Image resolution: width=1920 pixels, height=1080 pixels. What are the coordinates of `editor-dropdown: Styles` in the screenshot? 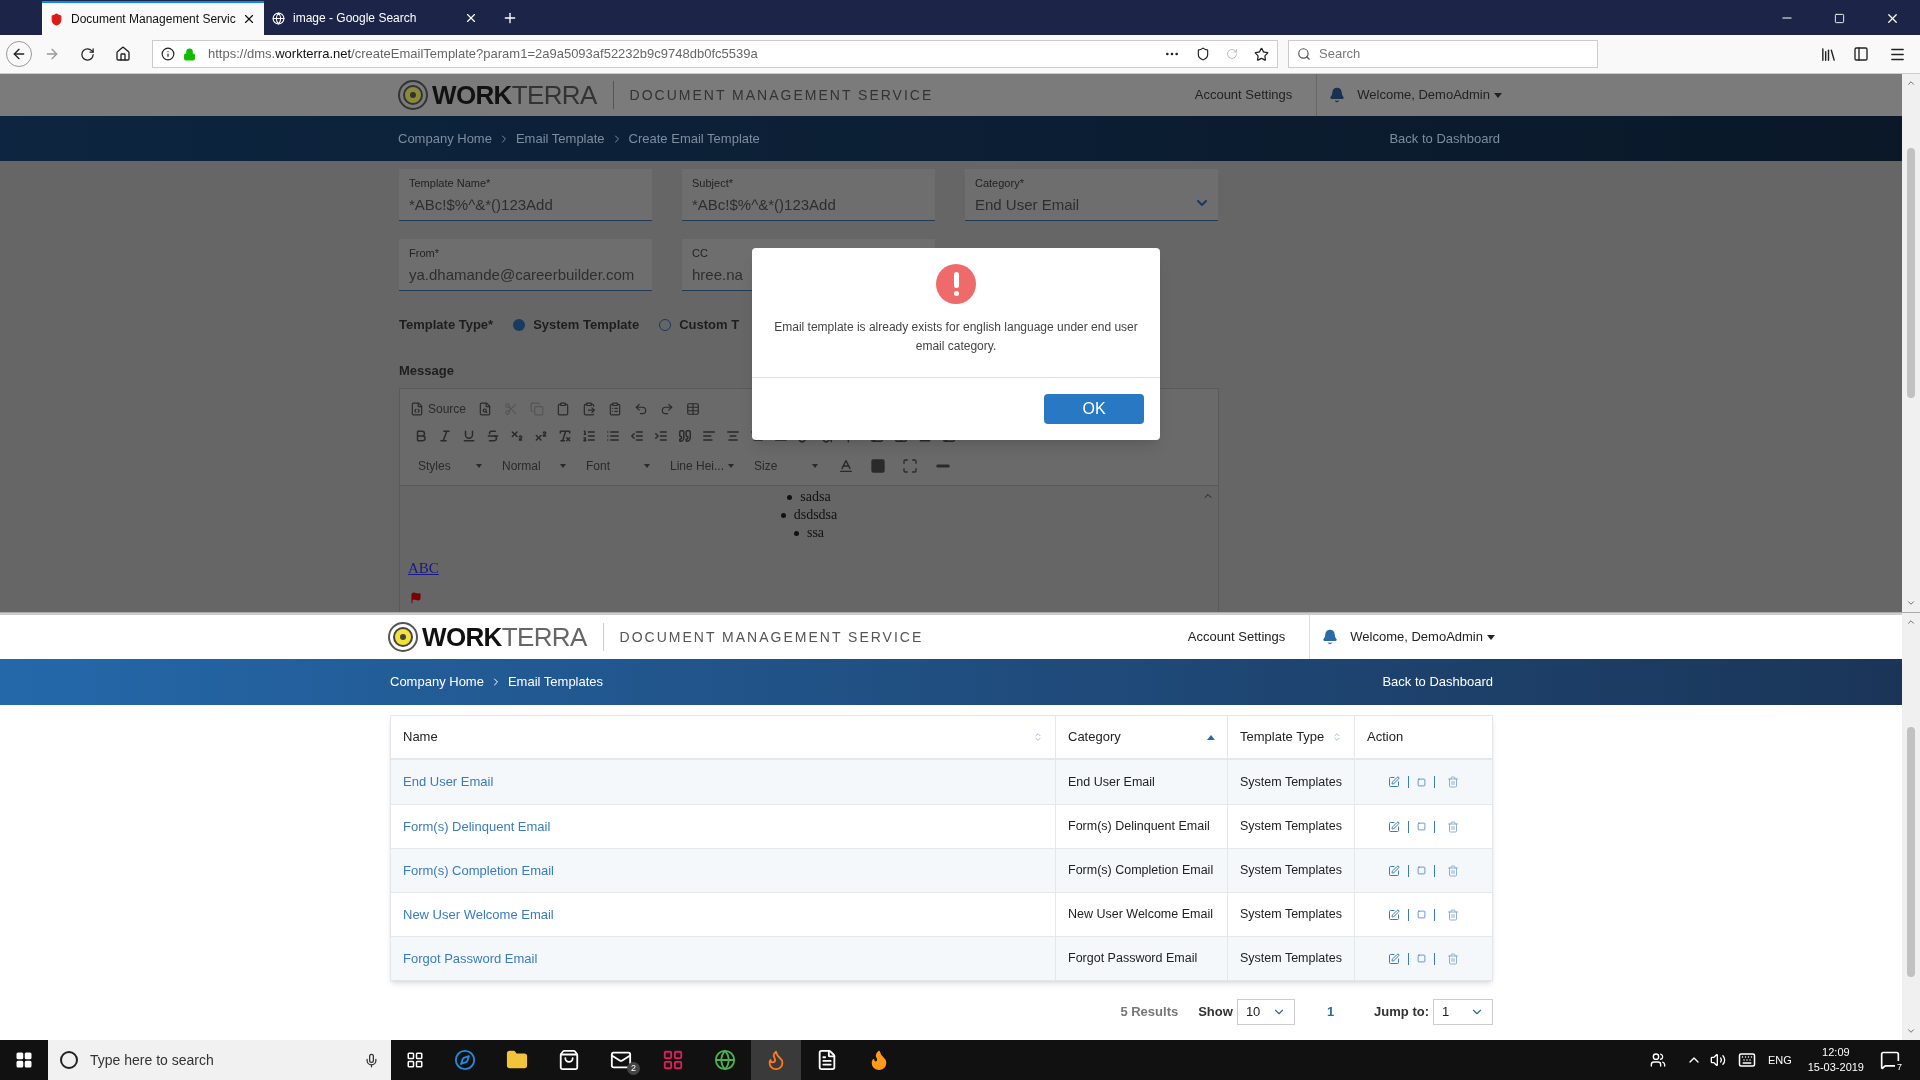 It's located at (450, 466).